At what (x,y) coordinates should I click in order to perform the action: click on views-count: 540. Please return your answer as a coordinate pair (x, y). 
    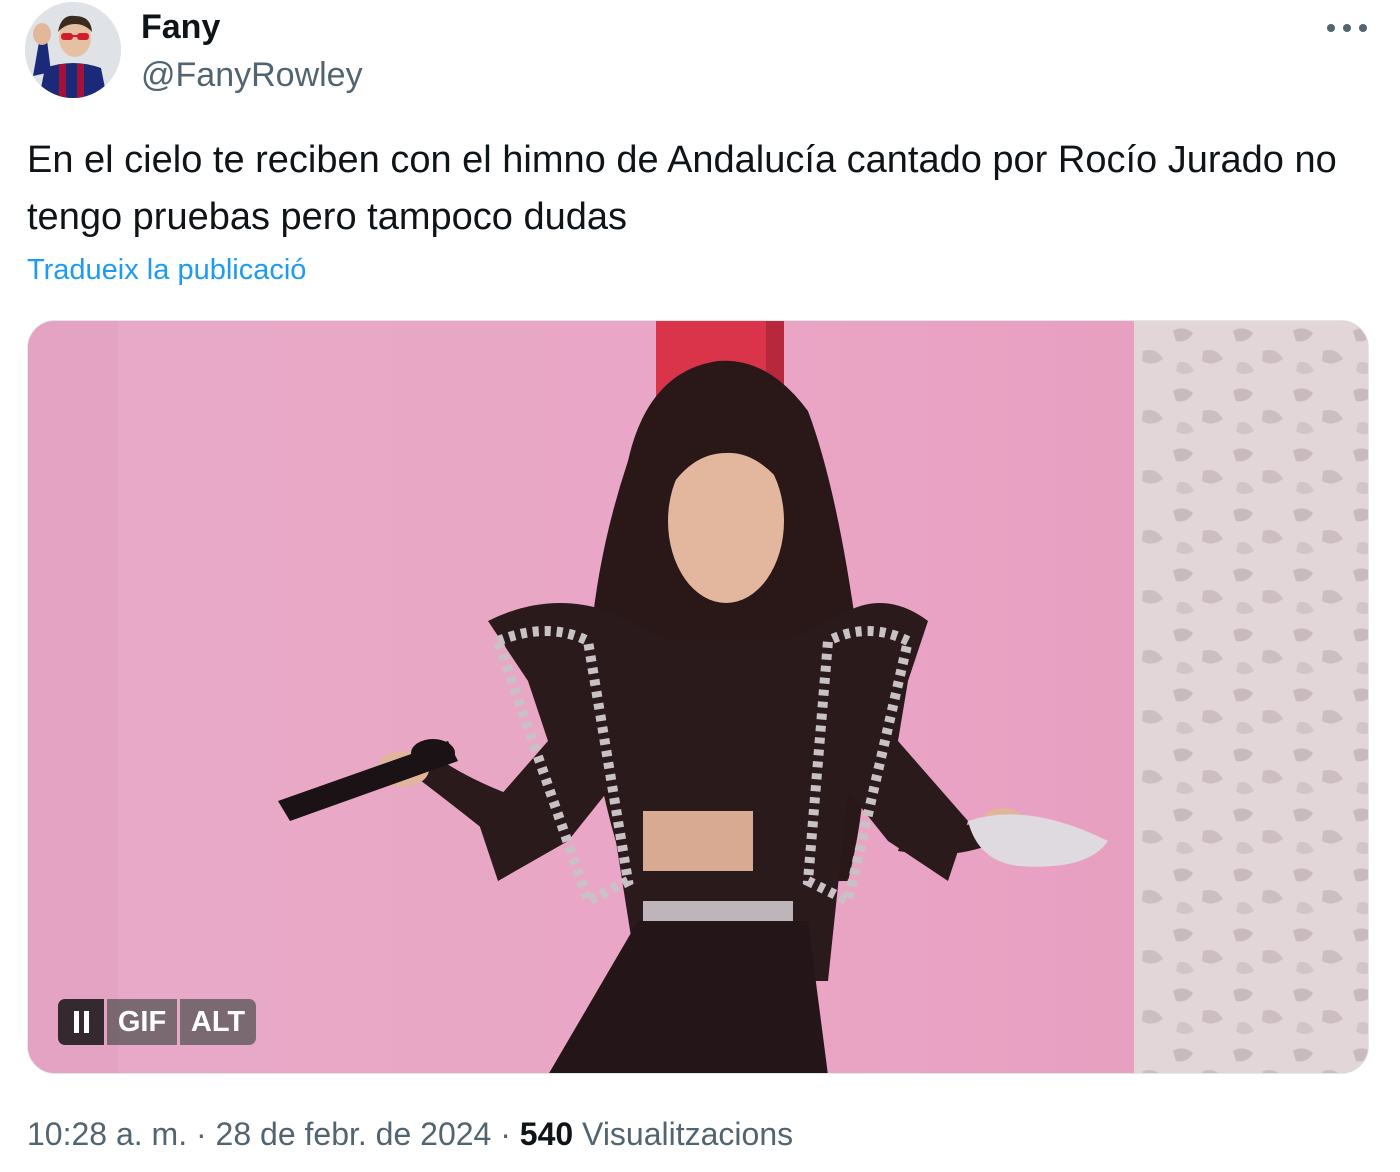
    Looking at the image, I should click on (546, 1134).